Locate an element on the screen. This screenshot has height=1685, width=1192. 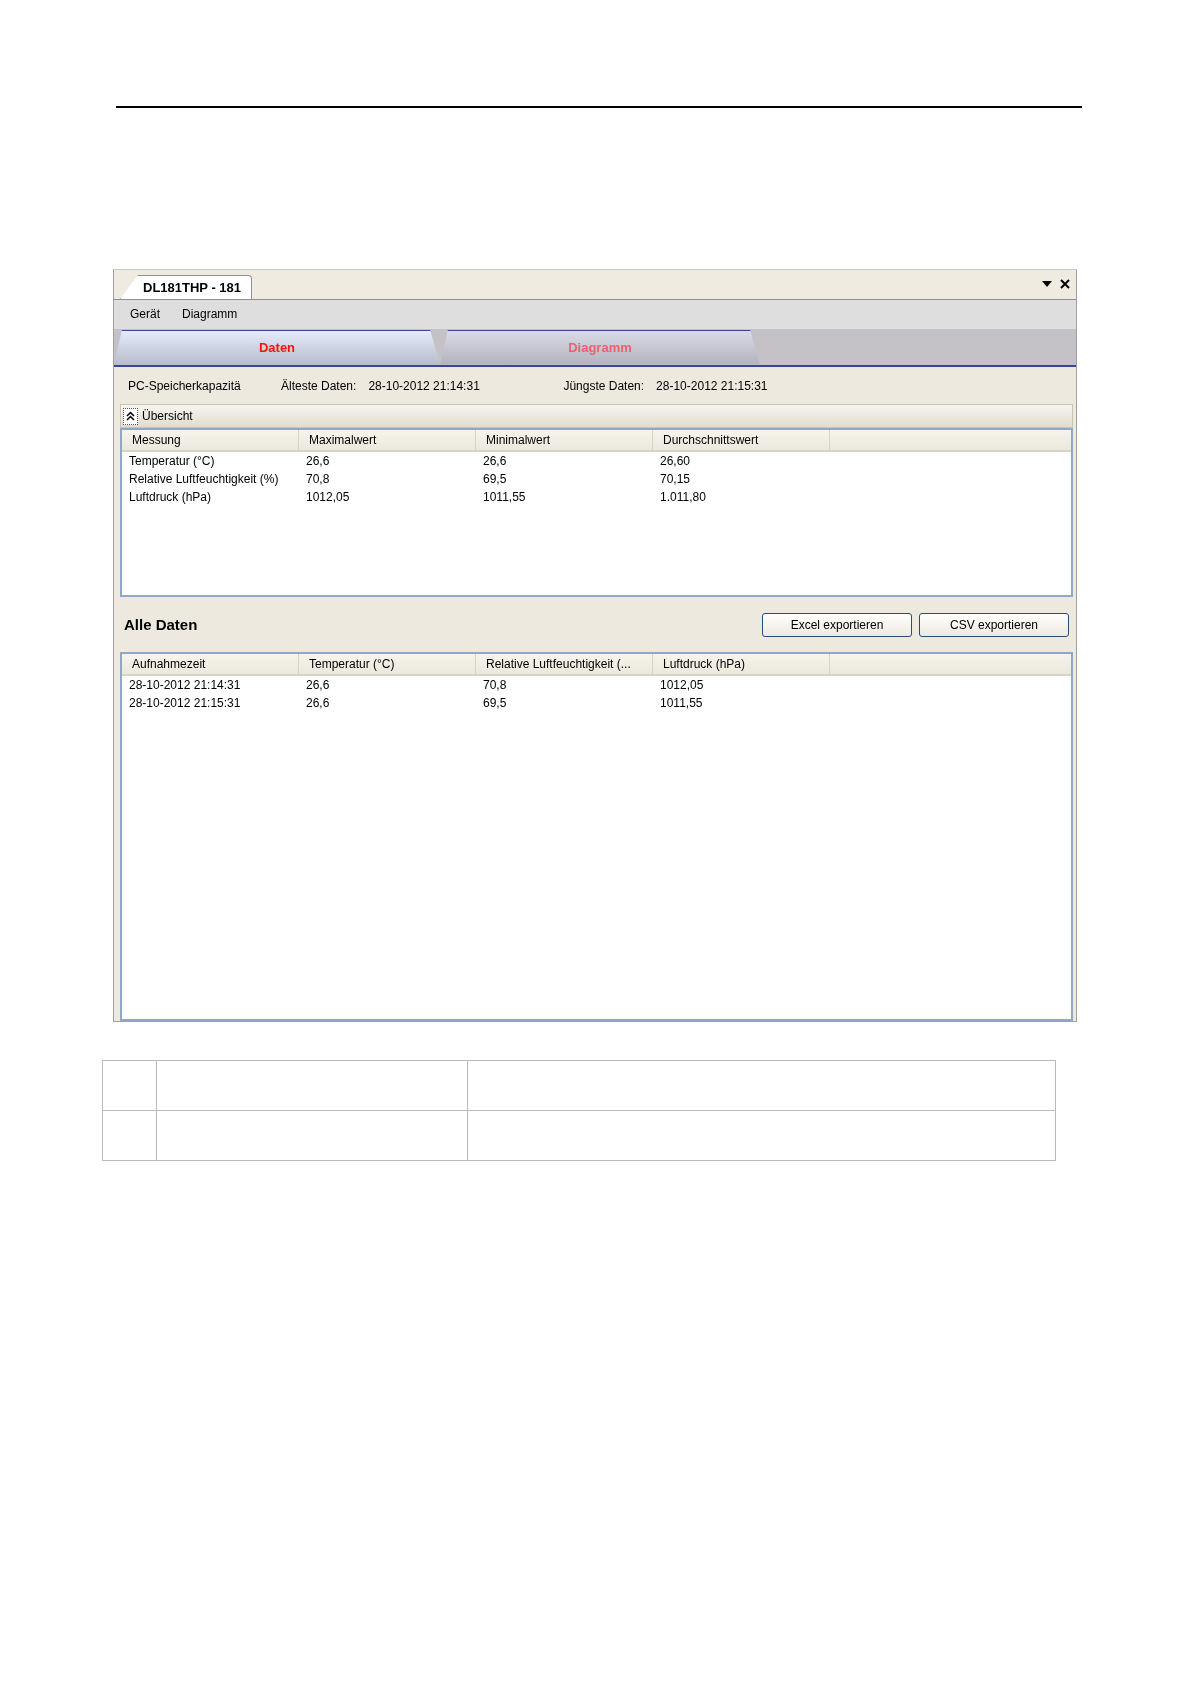
section-title: Übersicht is located at coordinates (167, 416).